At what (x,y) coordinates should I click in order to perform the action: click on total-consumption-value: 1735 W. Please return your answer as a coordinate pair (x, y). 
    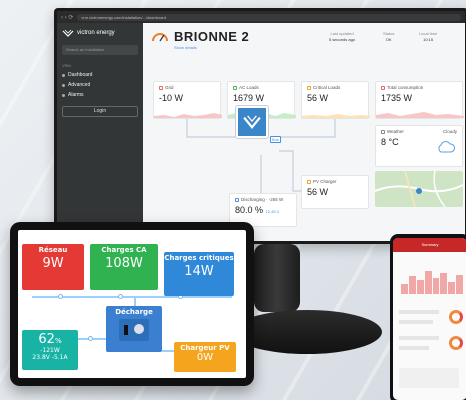
    Looking at the image, I should click on (397, 98).